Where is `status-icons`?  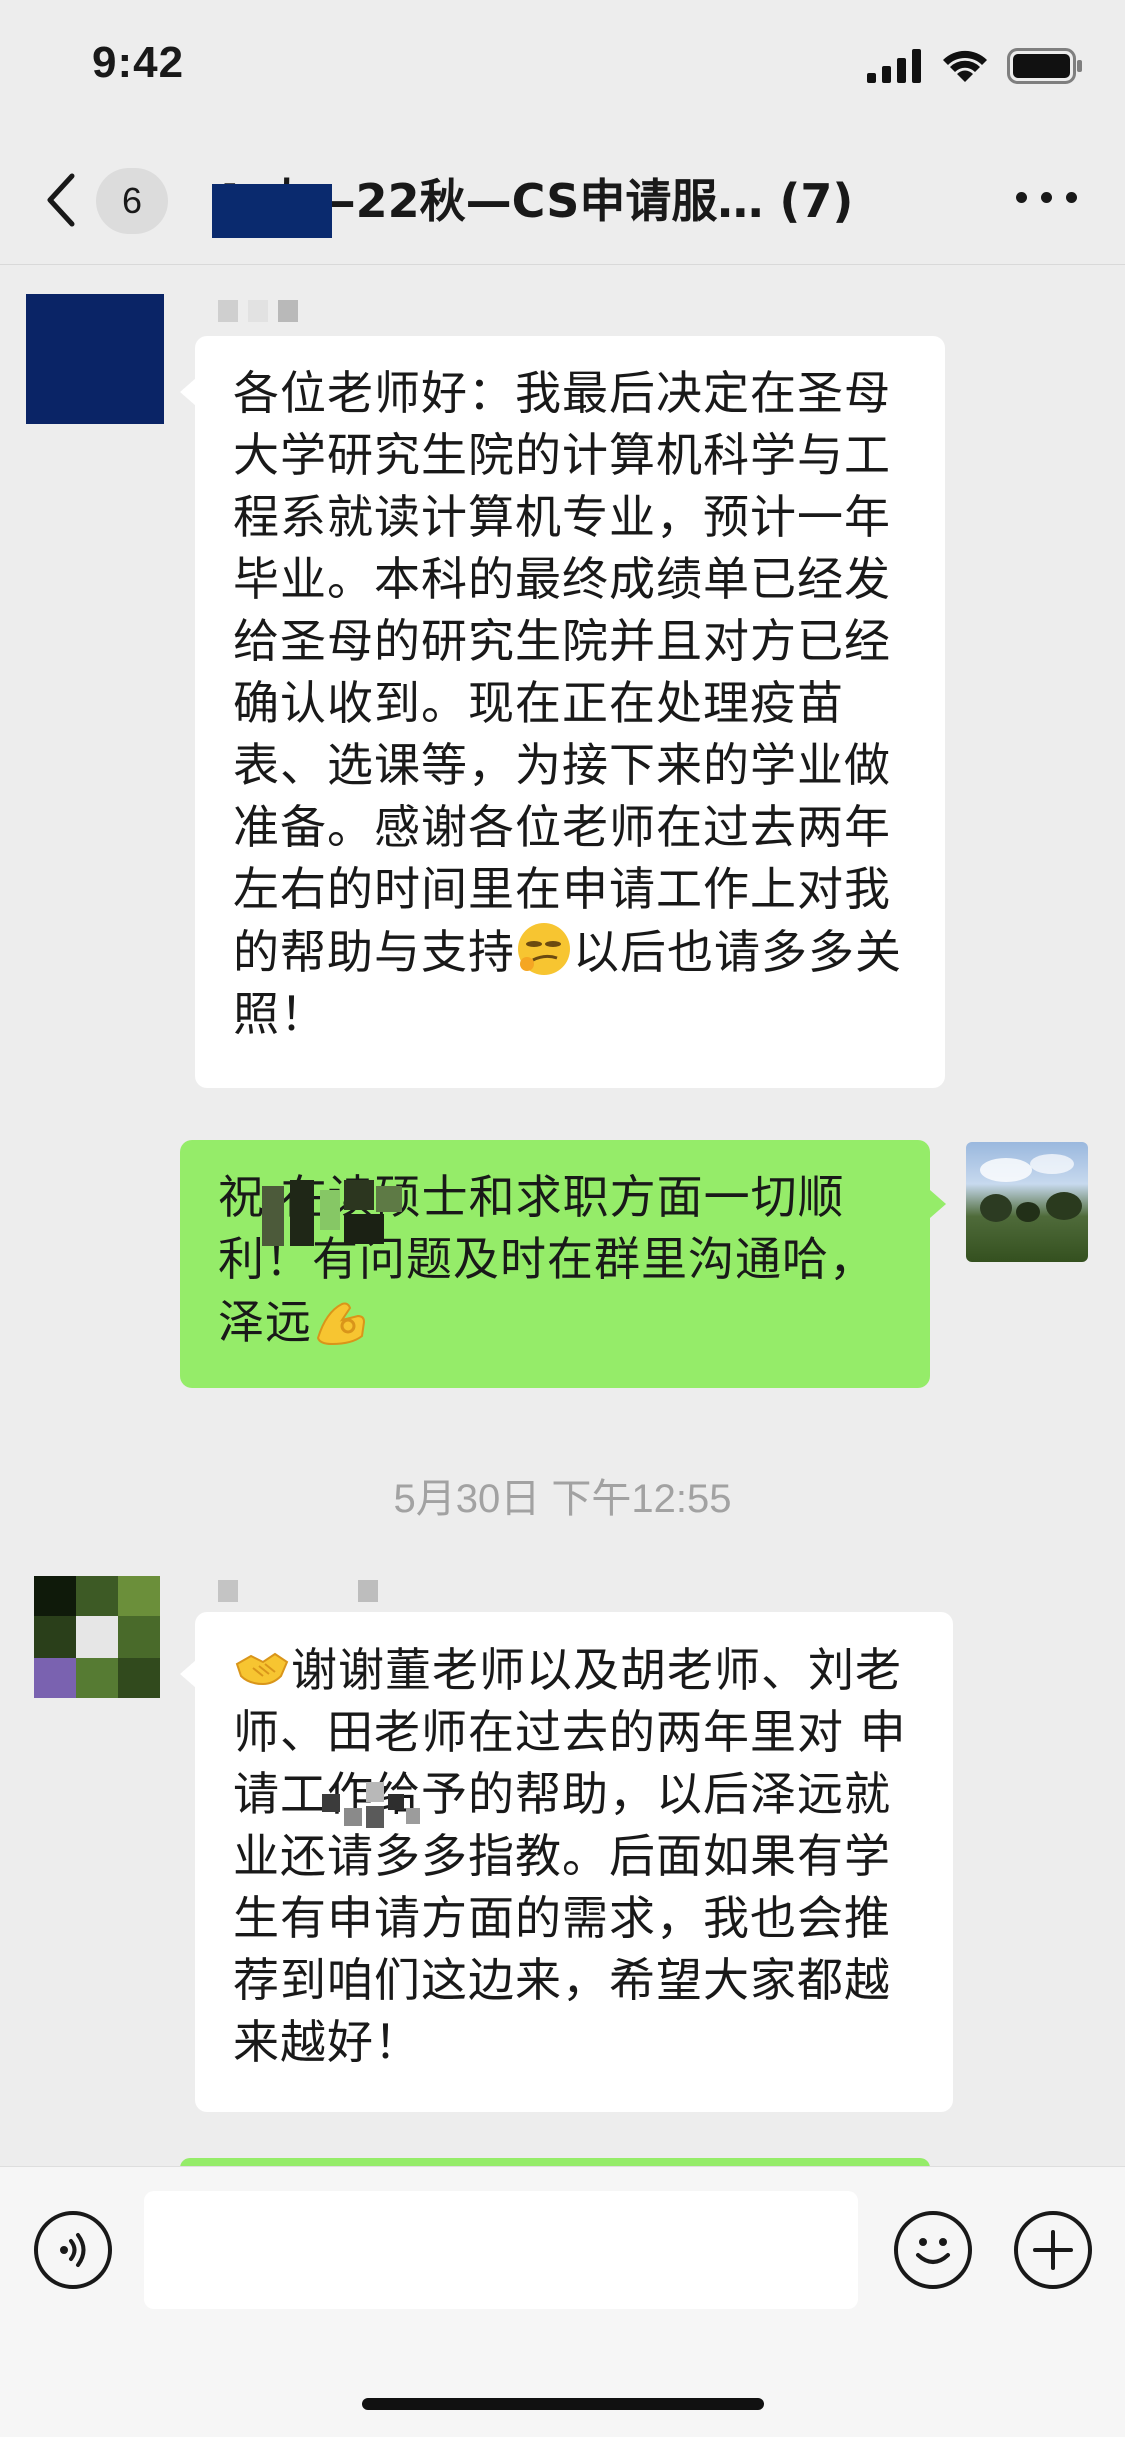 status-icons is located at coordinates (975, 66).